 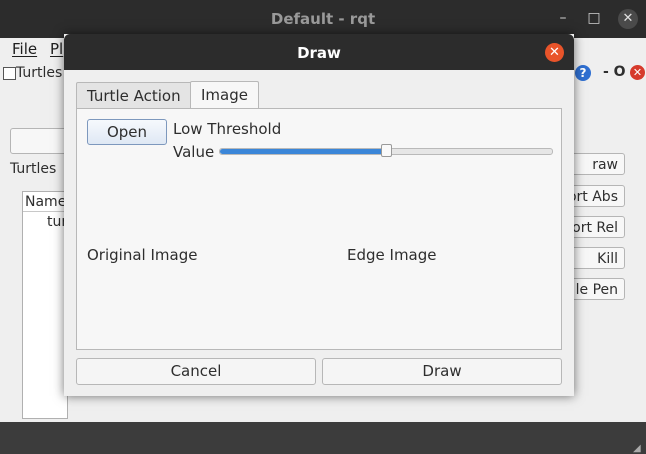 I want to click on plugin-dock-controls: - O, so click(x=614, y=72).